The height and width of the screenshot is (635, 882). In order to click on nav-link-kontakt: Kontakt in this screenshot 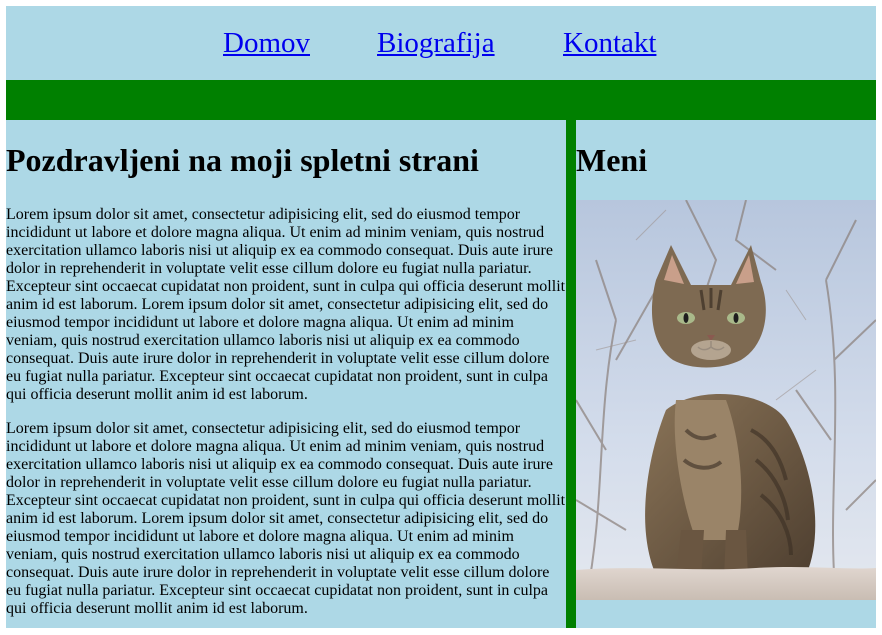, I will do `click(609, 43)`.